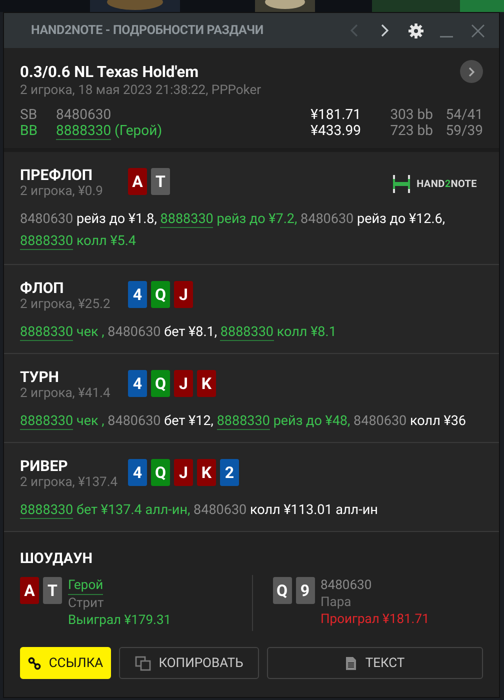  Describe the element at coordinates (438, 421) in the screenshot. I see `action-text: колл ¥36` at that location.